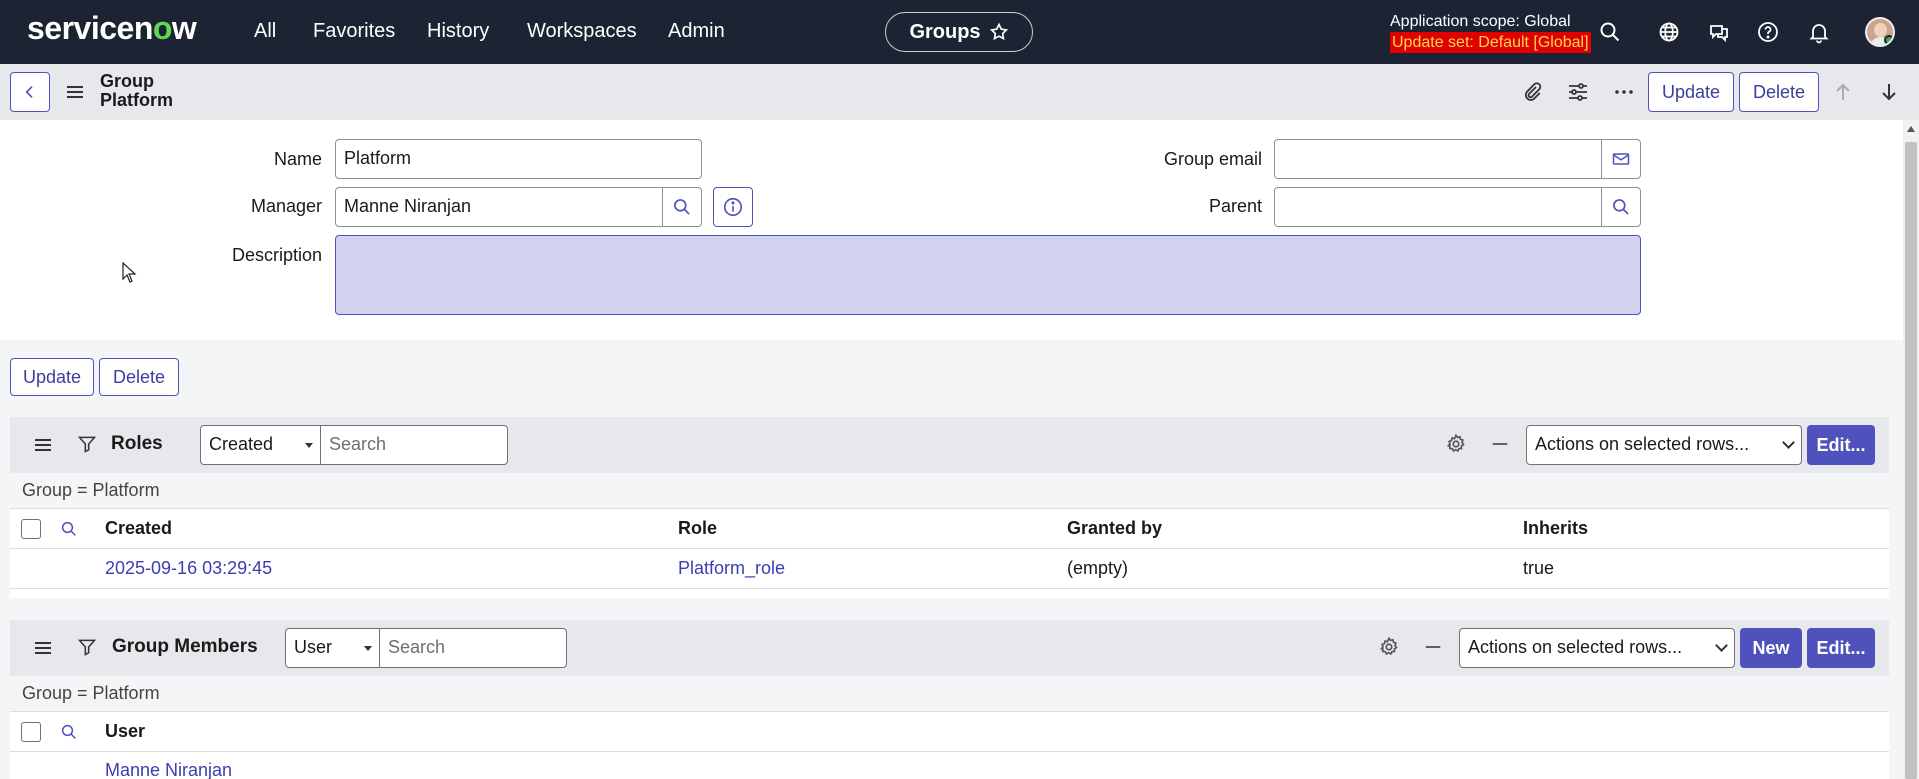 This screenshot has width=1919, height=779. What do you see at coordinates (1889, 92) in the screenshot?
I see `arrow-down-icon` at bounding box center [1889, 92].